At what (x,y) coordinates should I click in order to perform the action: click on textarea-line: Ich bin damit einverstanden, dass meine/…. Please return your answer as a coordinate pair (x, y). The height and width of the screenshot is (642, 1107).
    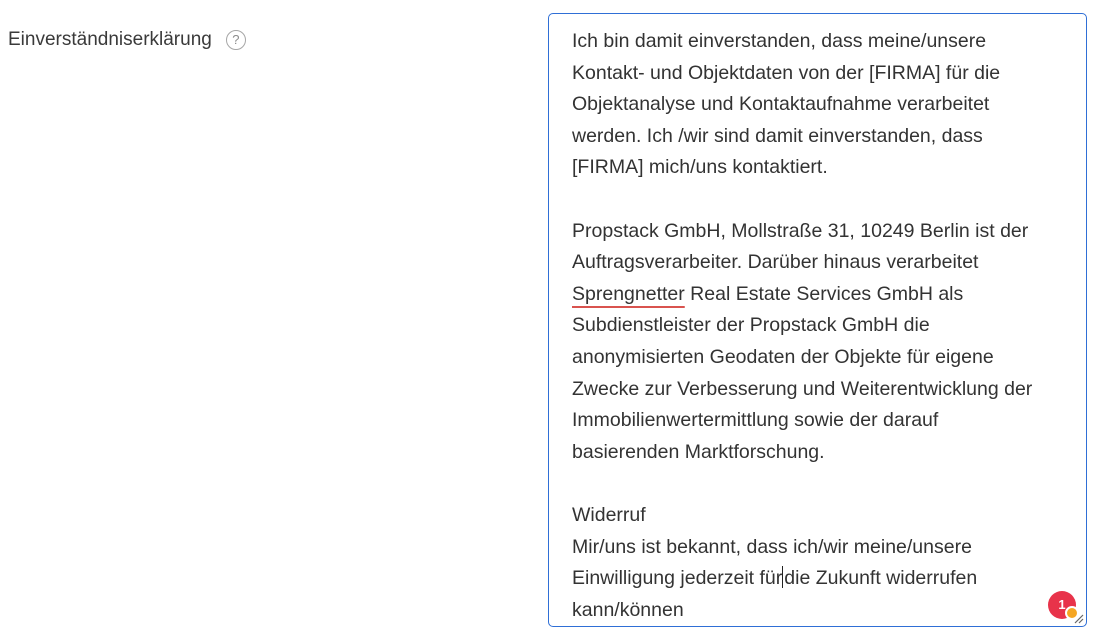
    Looking at the image, I should click on (779, 41).